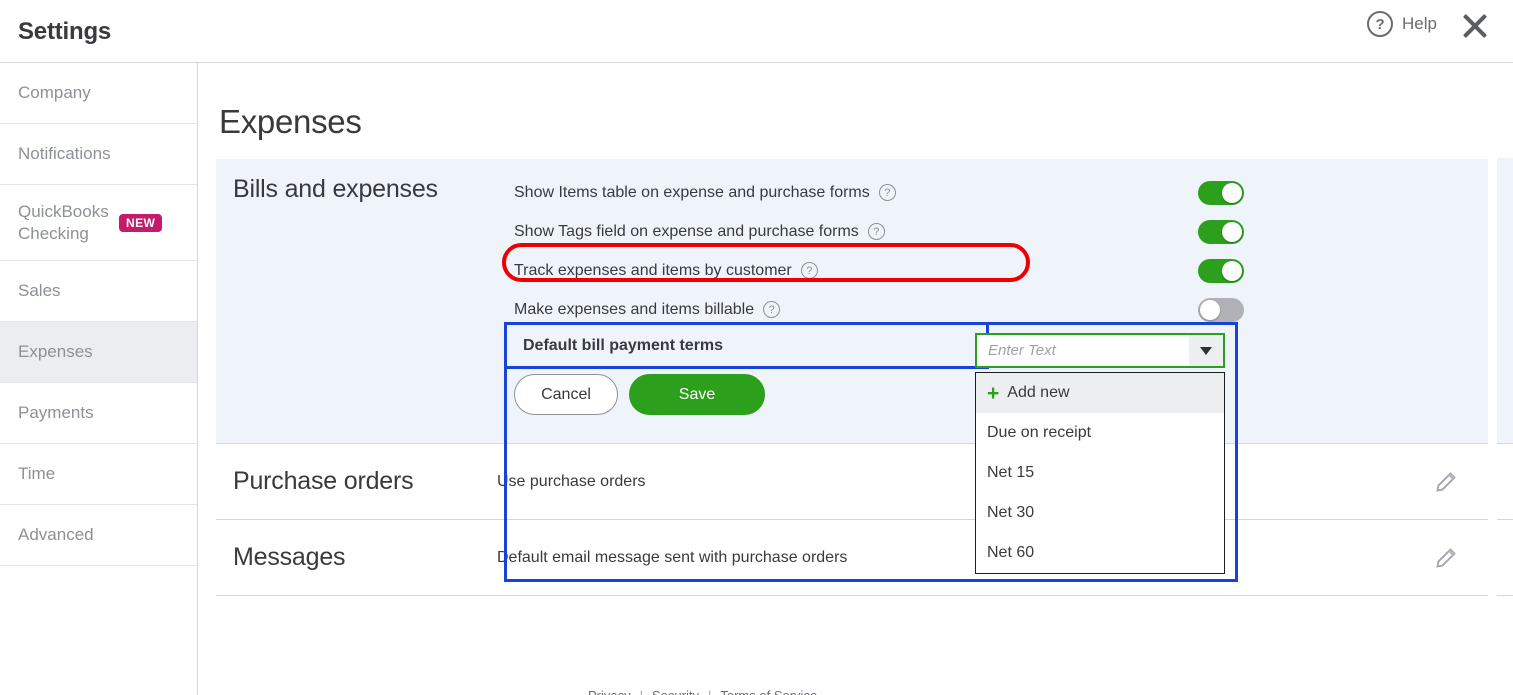  Describe the element at coordinates (98, 352) in the screenshot. I see `sidebar-item-expenses: Expenses` at that location.